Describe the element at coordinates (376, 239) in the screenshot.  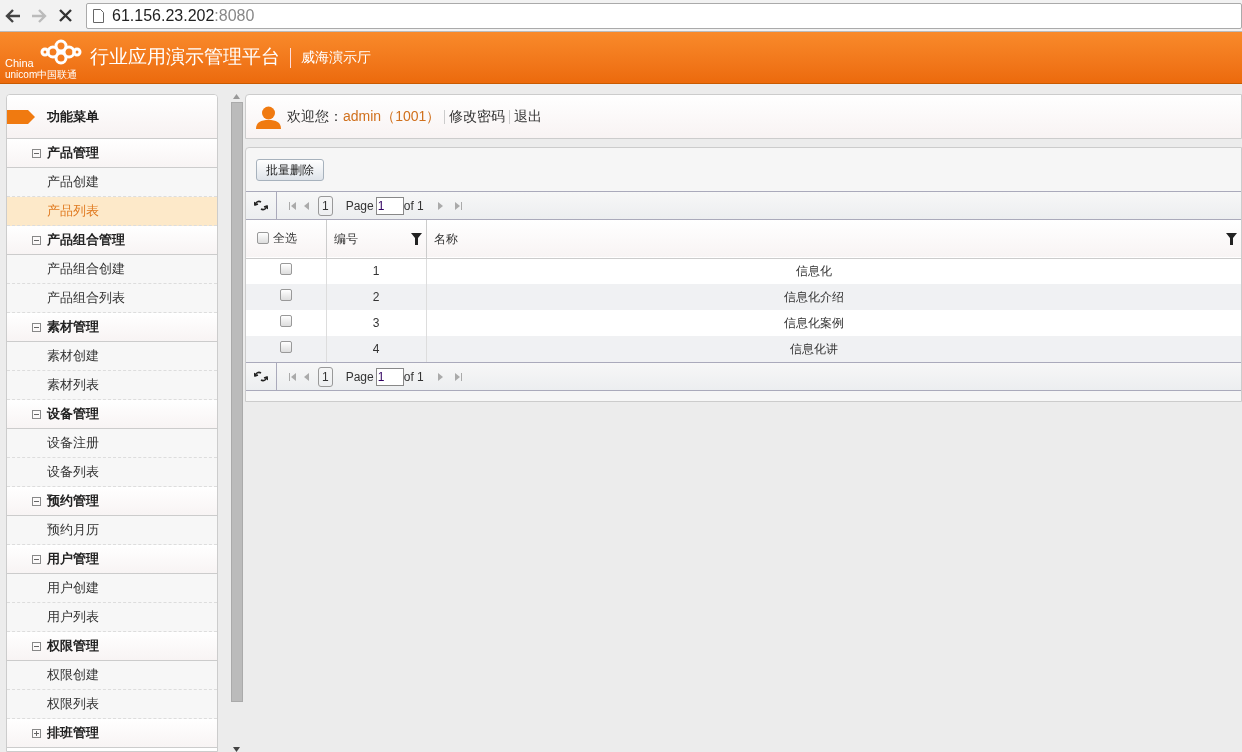
I see `header-cell: 编号` at that location.